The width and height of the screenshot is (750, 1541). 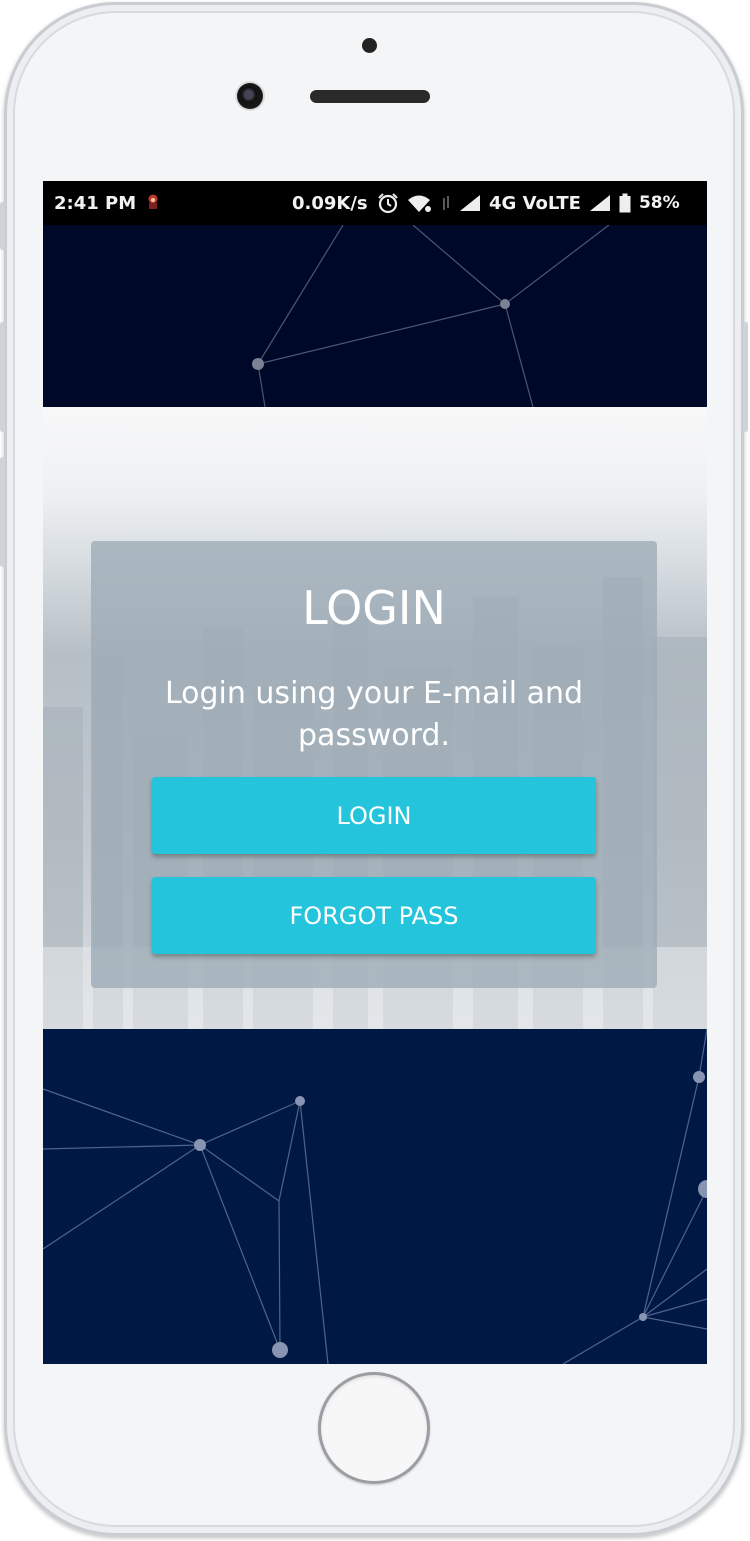 What do you see at coordinates (153, 203) in the screenshot?
I see `notification-avatar-icon` at bounding box center [153, 203].